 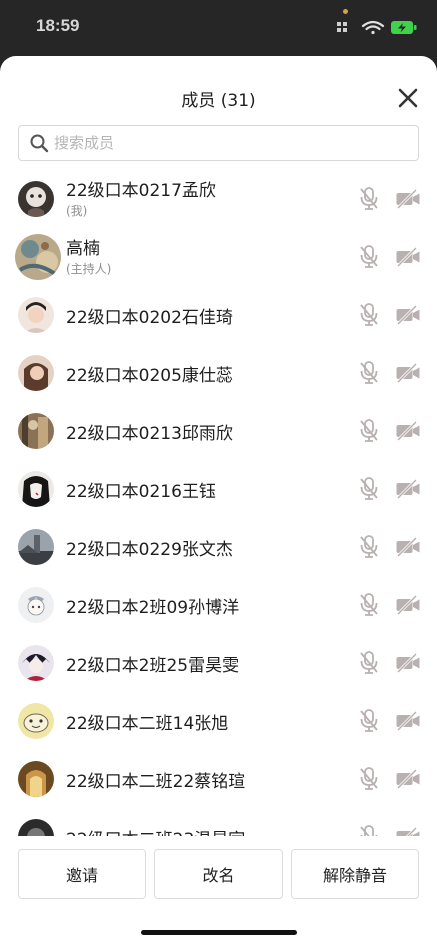 I want to click on member-row: 22级口本0217孟欣 (我), so click(x=218, y=199).